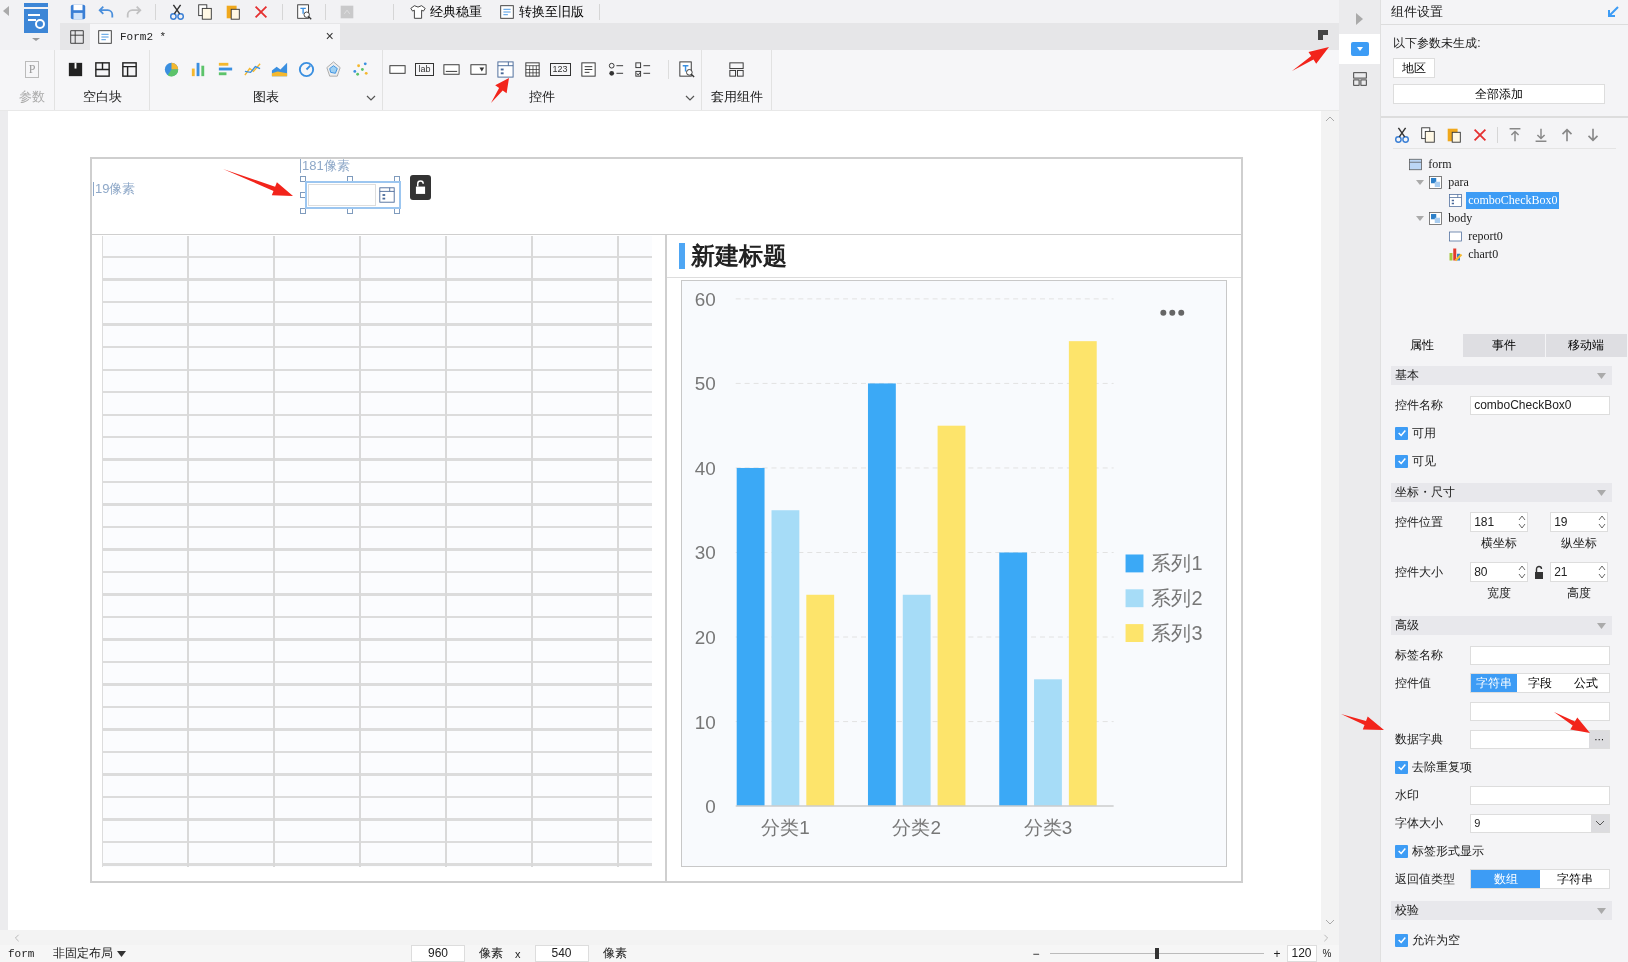  I want to click on tree-item: report0, so click(1485, 236).